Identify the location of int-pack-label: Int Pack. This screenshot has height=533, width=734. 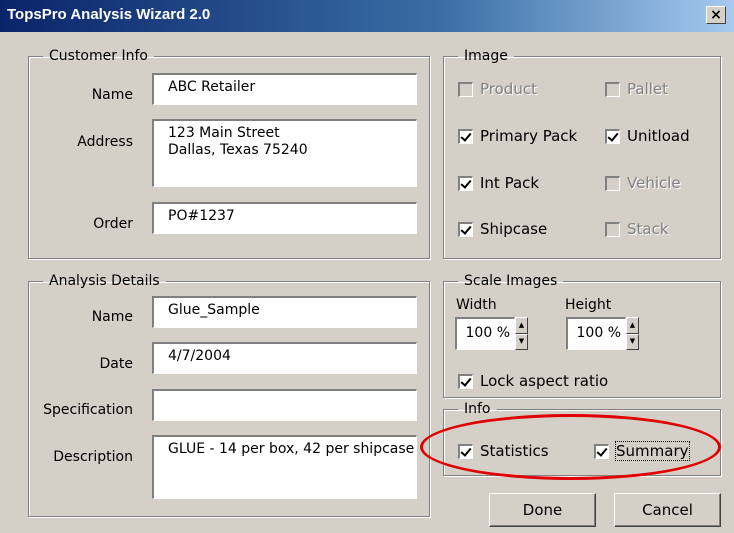
(510, 183).